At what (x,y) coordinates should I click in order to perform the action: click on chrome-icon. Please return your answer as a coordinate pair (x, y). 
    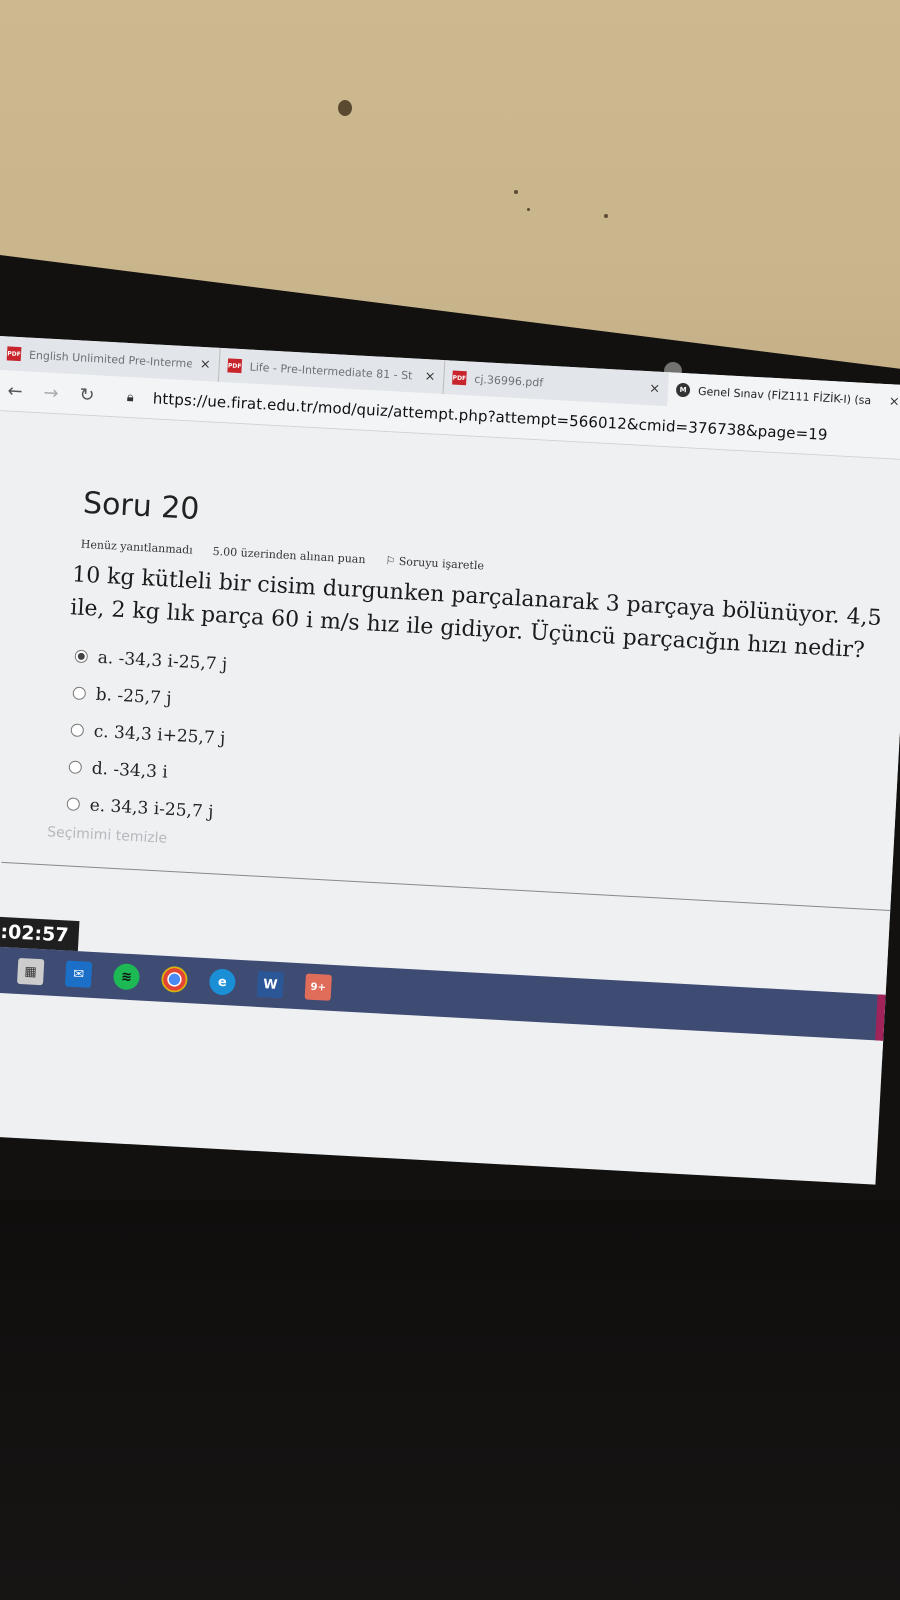
    Looking at the image, I should click on (174, 979).